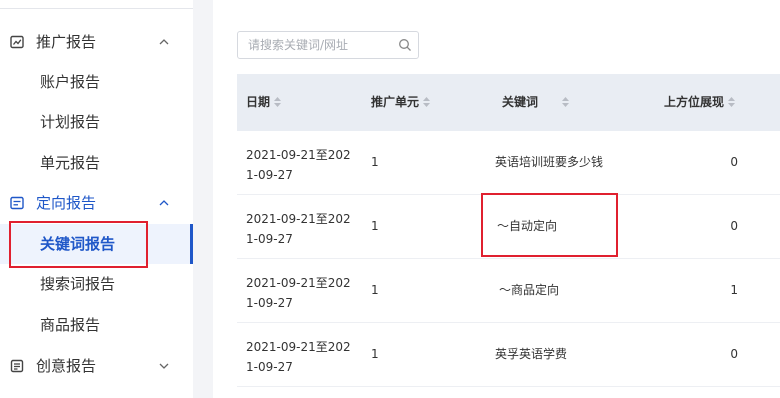 This screenshot has height=398, width=780. I want to click on table-row: 2021-09-21至2021-09-27 1 英孚英语学费 0, so click(508, 355).